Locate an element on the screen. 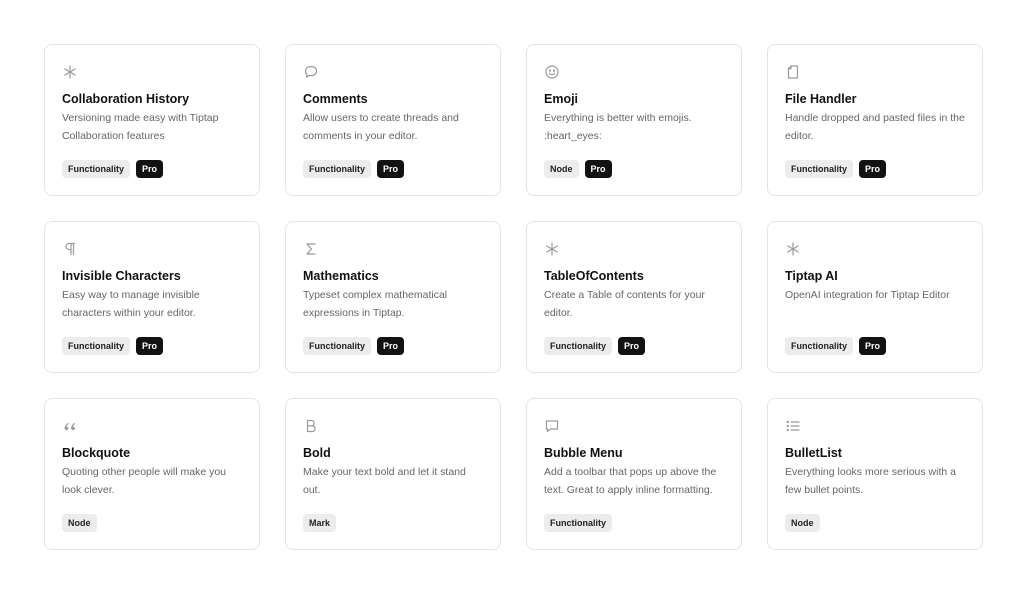 The width and height of the screenshot is (1024, 592). sigma-icon is located at coordinates (311, 249).